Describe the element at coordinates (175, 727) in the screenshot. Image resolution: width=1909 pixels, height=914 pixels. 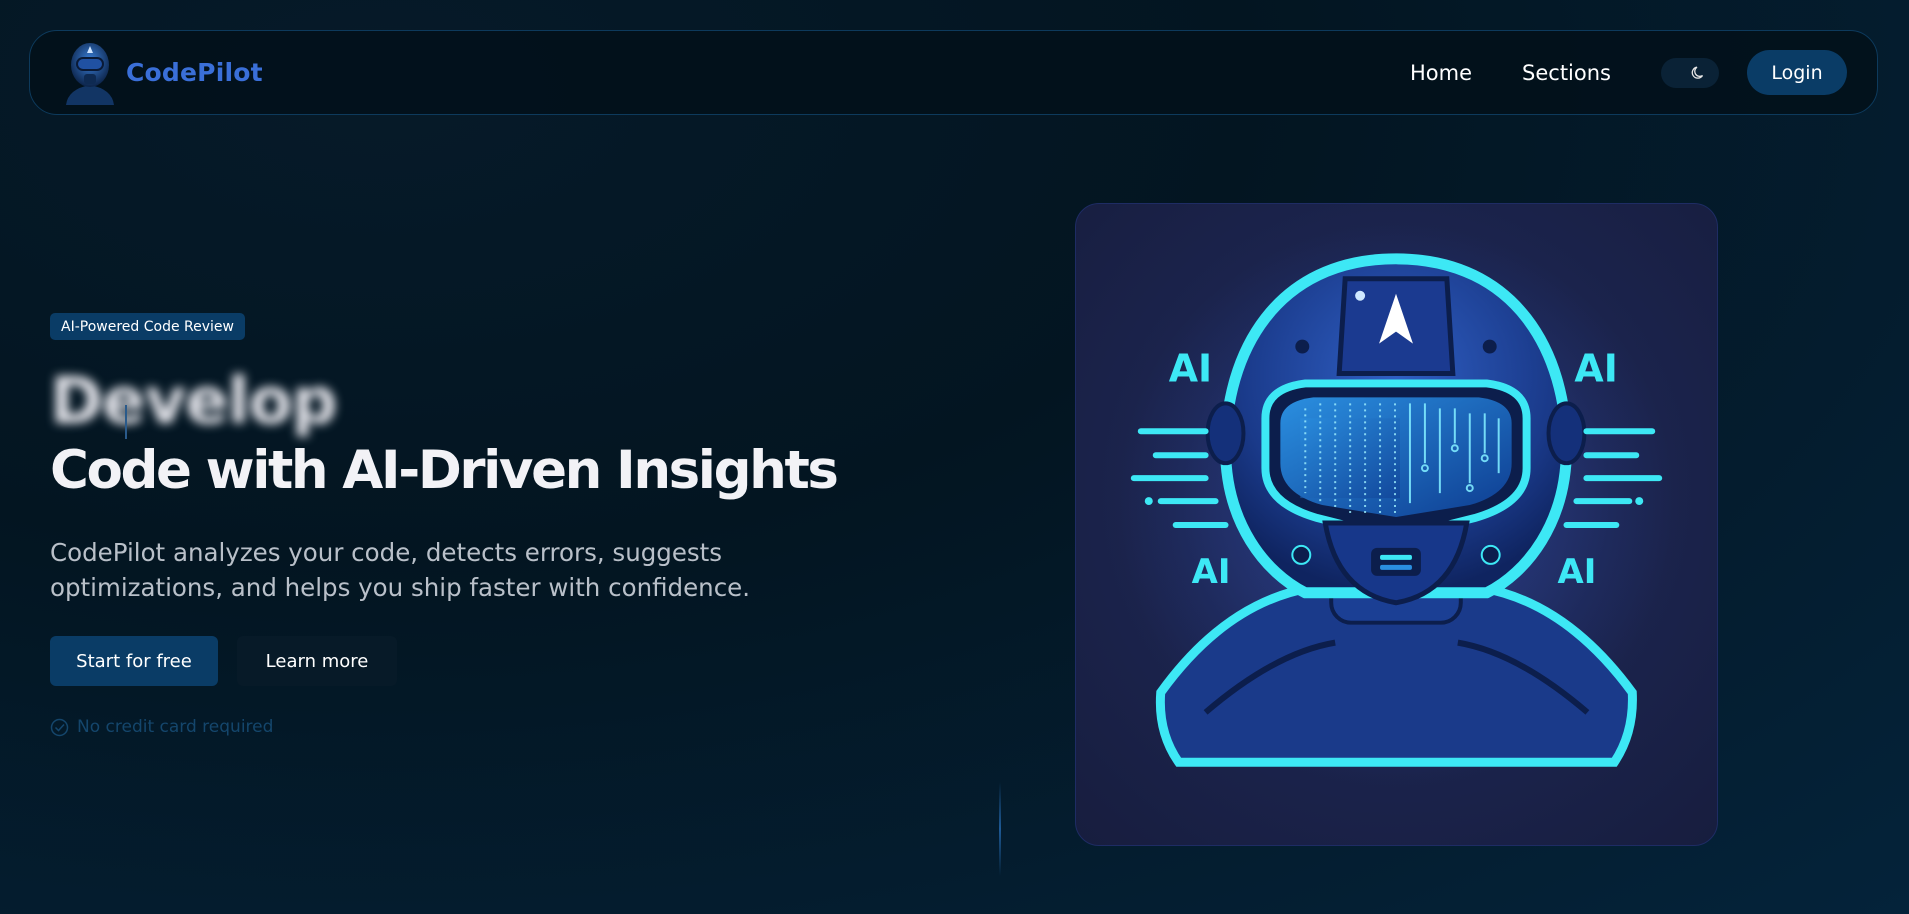
I see `no-credit-card-text: No credit card required` at that location.